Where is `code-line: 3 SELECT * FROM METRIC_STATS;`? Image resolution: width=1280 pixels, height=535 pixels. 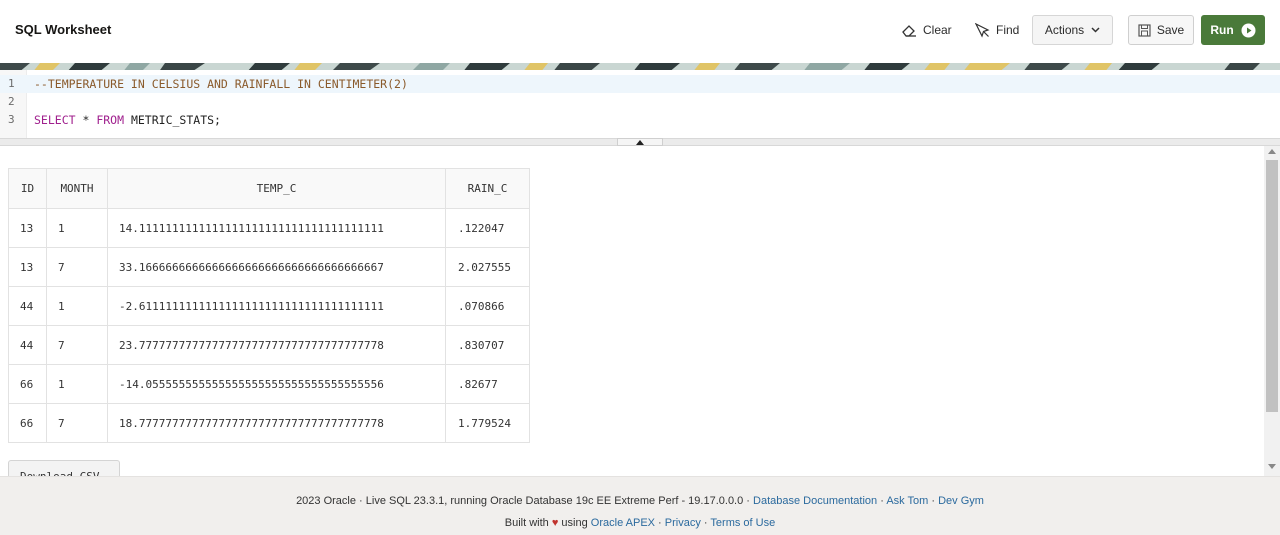
code-line: 3 SELECT * FROM METRIC_STATS; is located at coordinates (640, 120).